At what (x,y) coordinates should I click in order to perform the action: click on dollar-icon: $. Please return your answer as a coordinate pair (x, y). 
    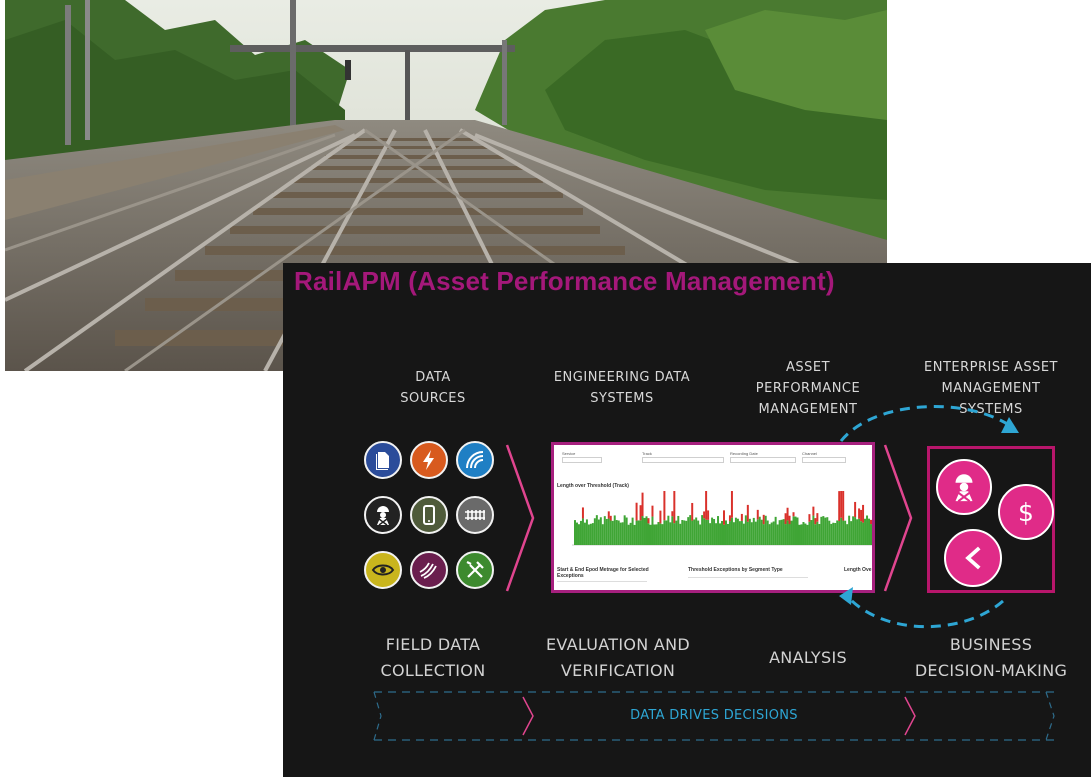
    Looking at the image, I should click on (1026, 512).